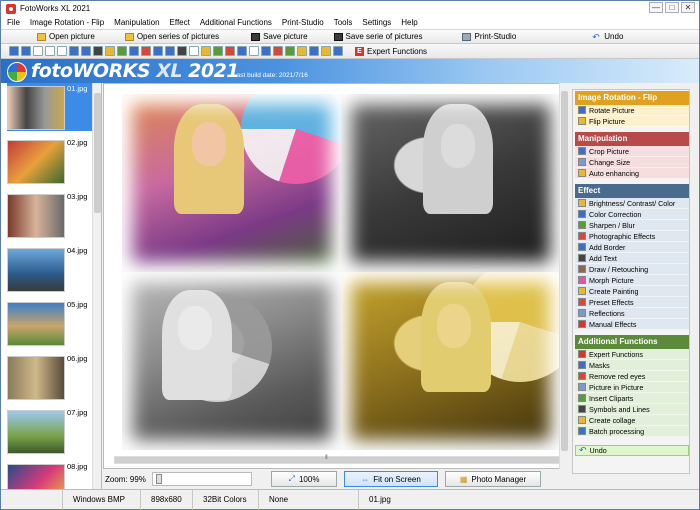  I want to click on frame-icon, so click(158, 51).